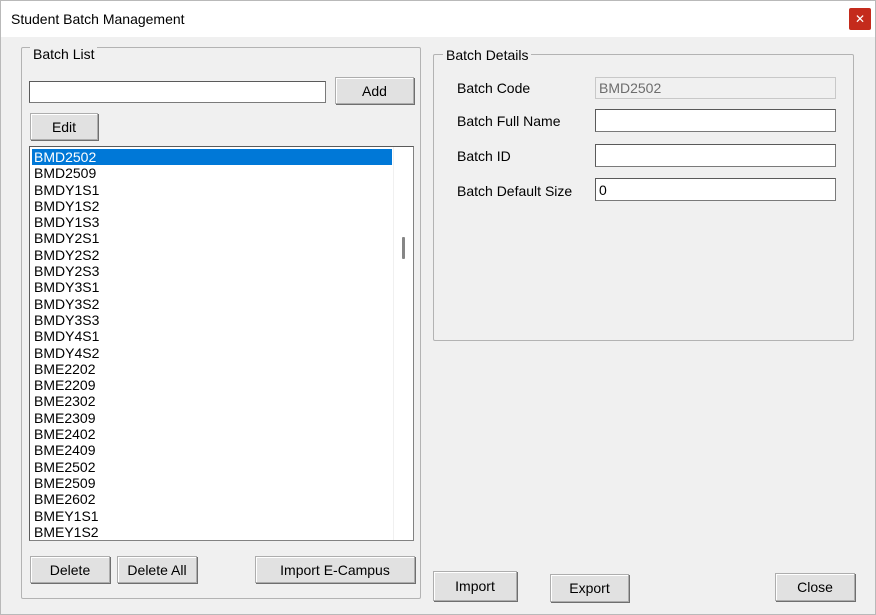 Image resolution: width=876 pixels, height=615 pixels. I want to click on batch-default-size-label: Batch Default Size, so click(515, 191).